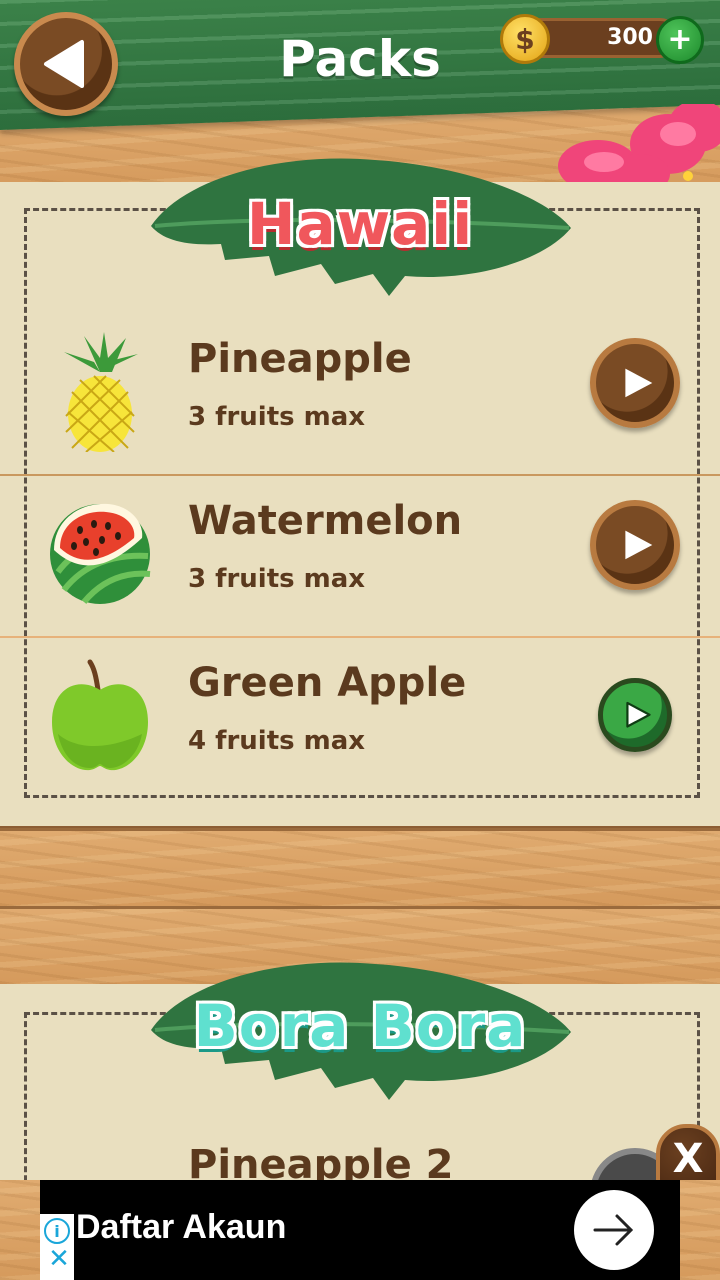 This screenshot has width=720, height=1280. What do you see at coordinates (327, 683) in the screenshot?
I see `pack-item-name: Green Apple` at bounding box center [327, 683].